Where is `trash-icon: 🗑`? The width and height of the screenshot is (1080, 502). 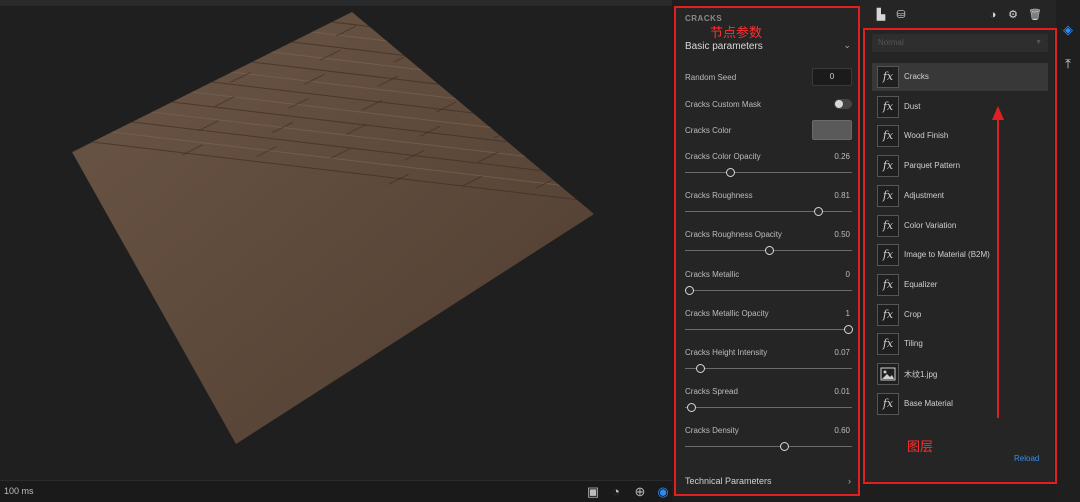
trash-icon: 🗑 is located at coordinates (1035, 15).